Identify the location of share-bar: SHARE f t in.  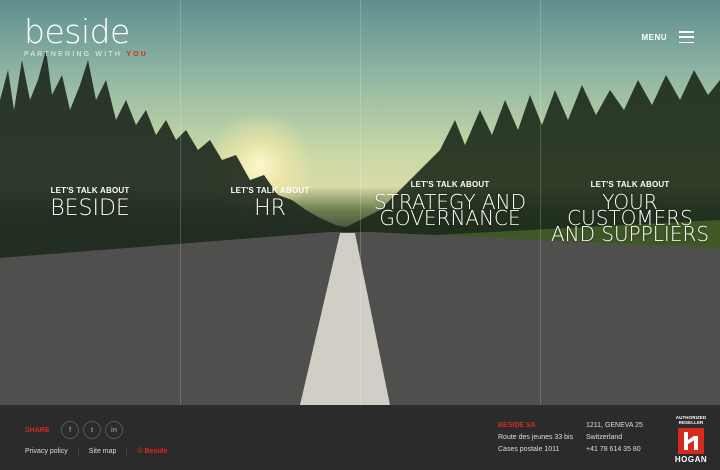
(74, 430).